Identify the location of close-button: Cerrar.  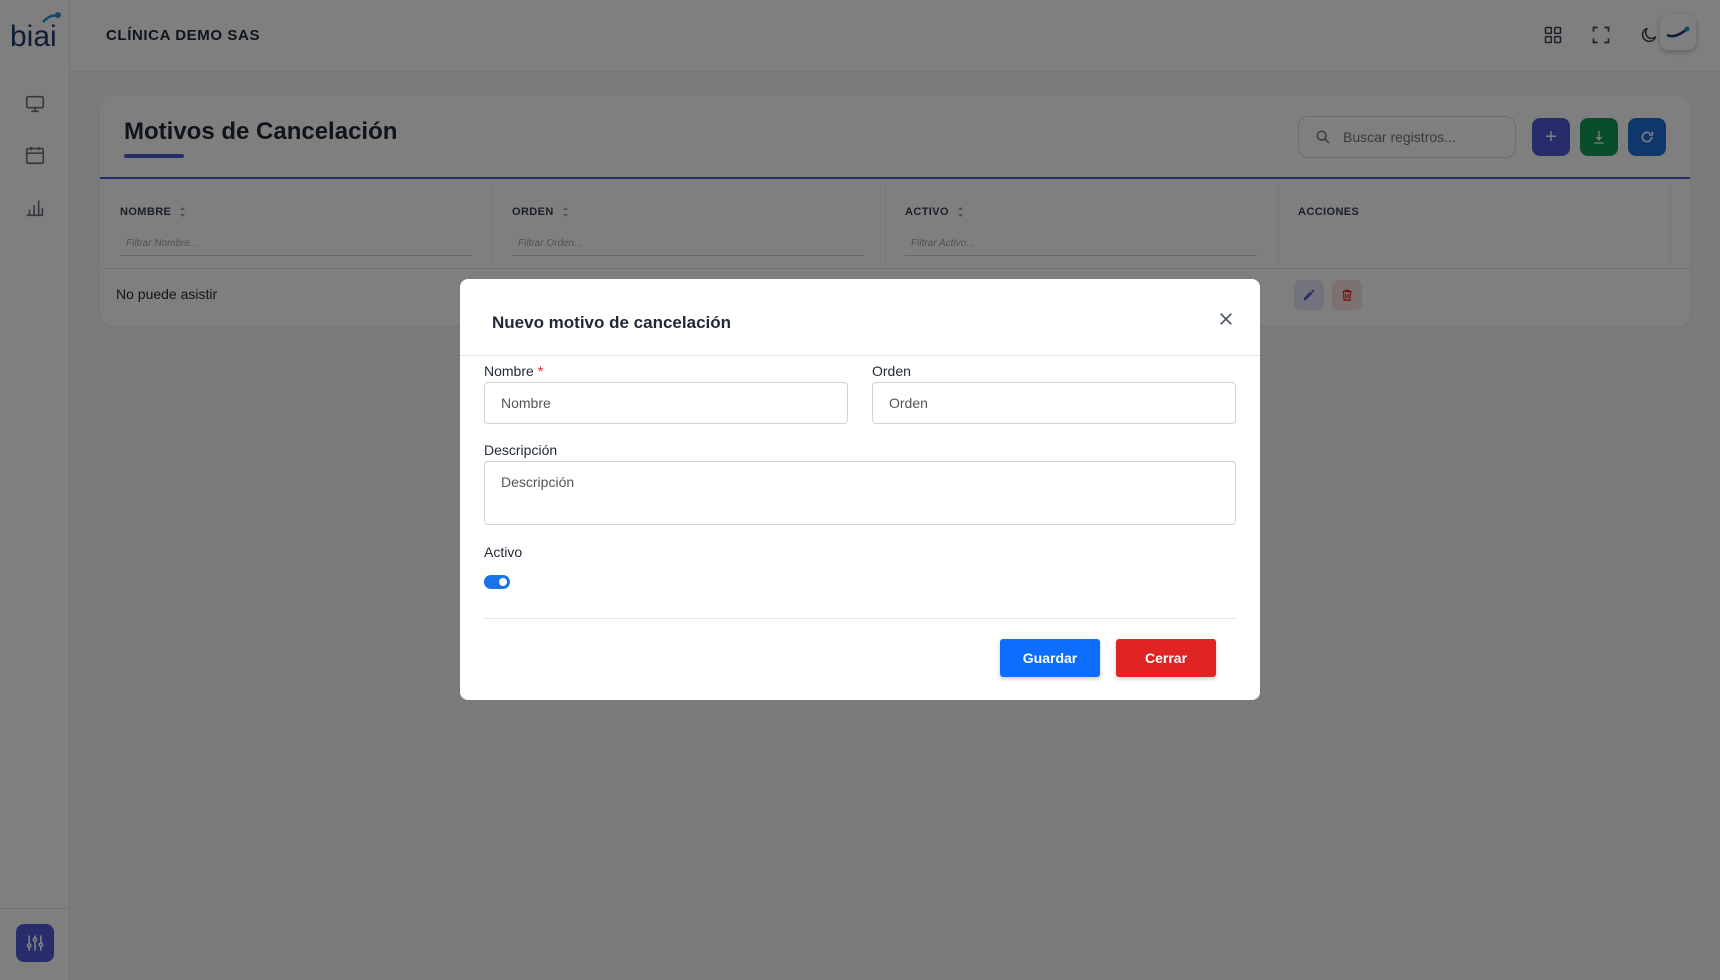
(1166, 658).